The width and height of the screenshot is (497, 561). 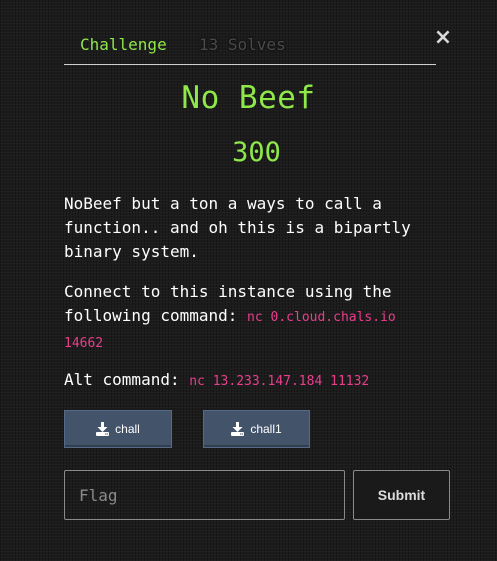 What do you see at coordinates (279, 381) in the screenshot?
I see `alt-command: nc 13.233.147.184 11132` at bounding box center [279, 381].